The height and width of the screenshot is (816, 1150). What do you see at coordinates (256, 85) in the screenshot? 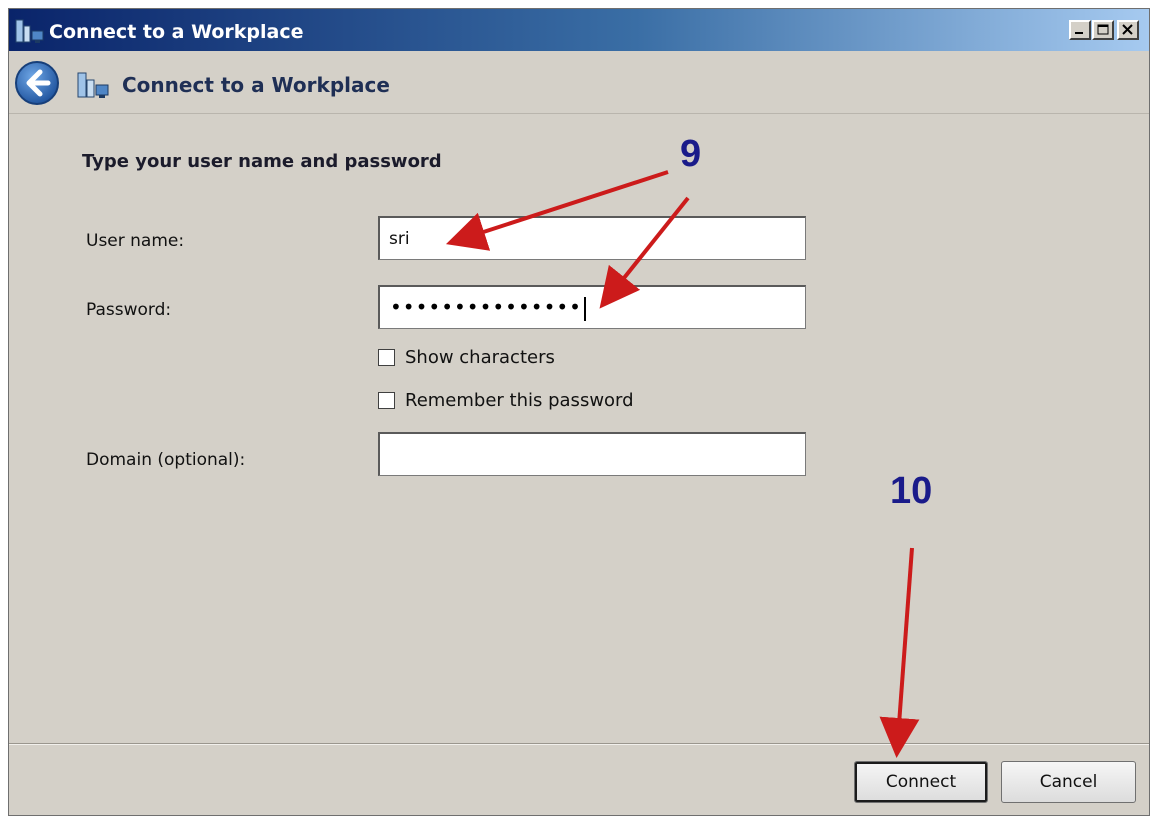
I see `page-title: Connect to a Workplace` at bounding box center [256, 85].